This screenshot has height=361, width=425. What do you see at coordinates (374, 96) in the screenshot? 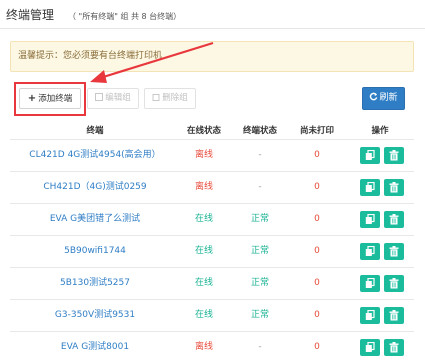
I see `refresh-icon` at bounding box center [374, 96].